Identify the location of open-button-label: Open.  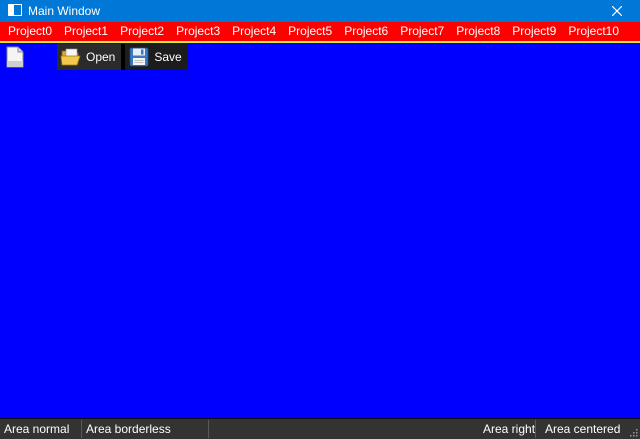
(101, 57).